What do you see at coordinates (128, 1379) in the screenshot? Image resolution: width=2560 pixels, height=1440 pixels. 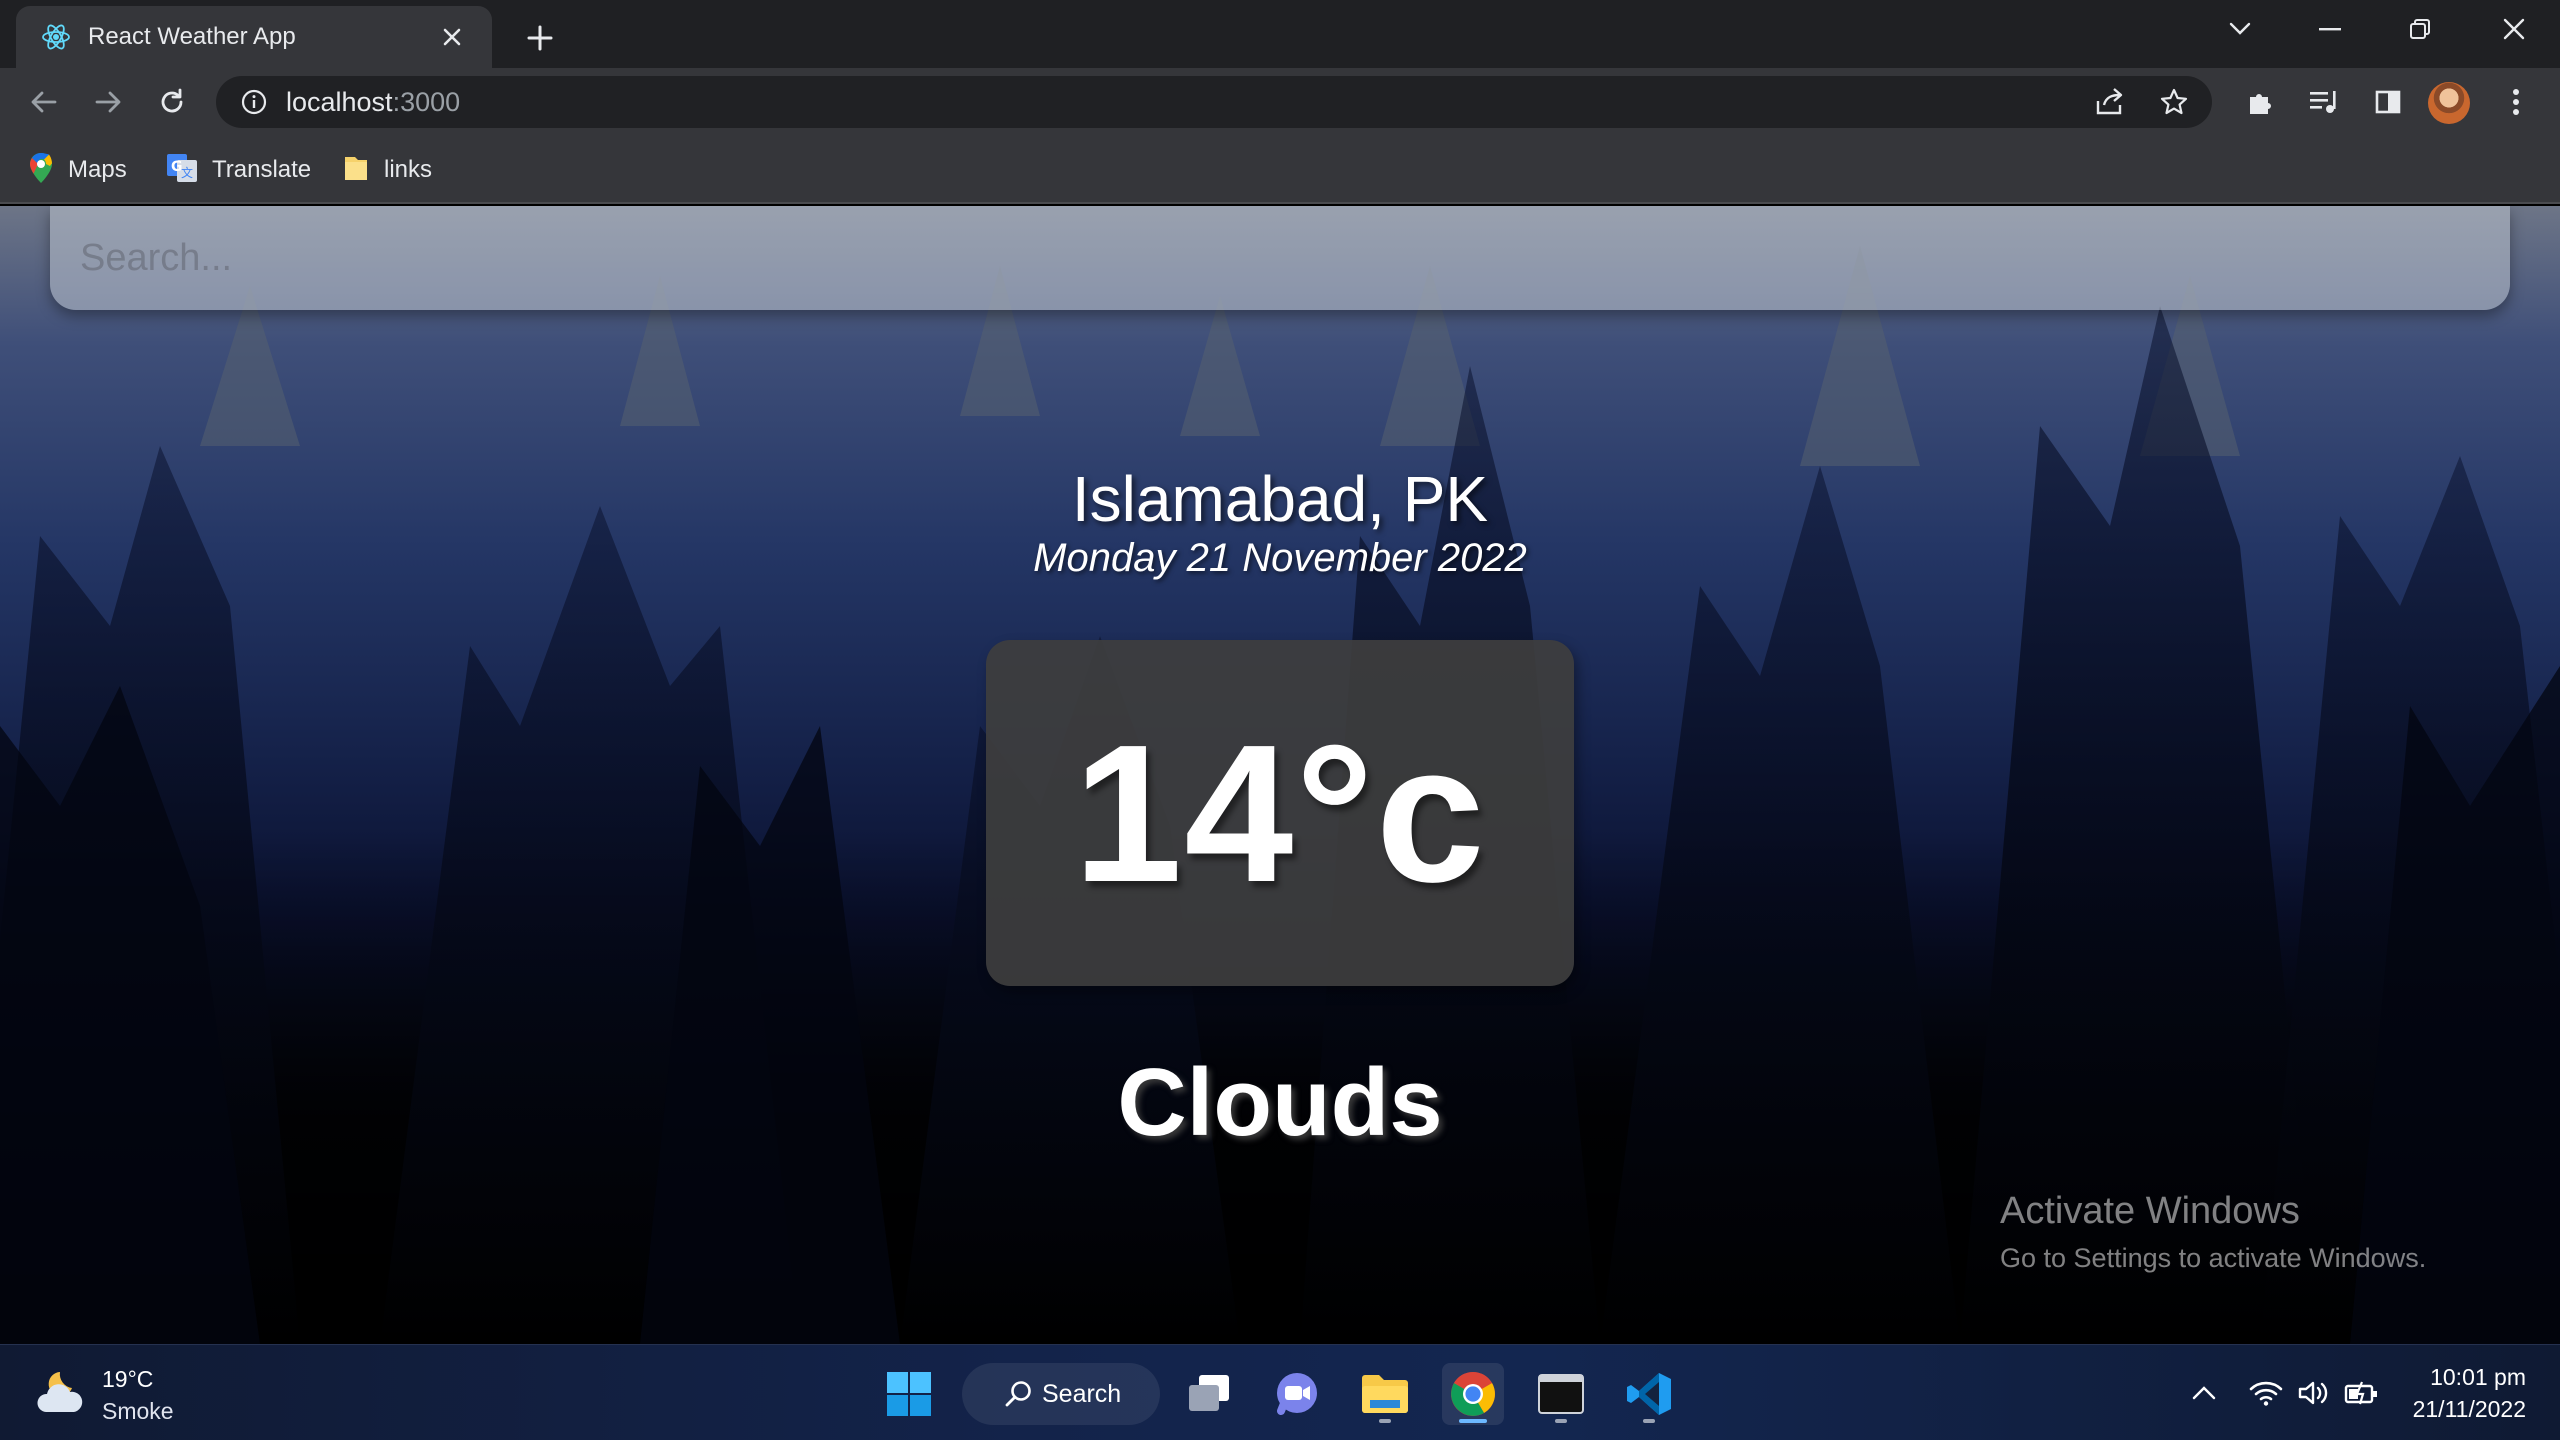 I see `weather-widget-temp: 19°C` at bounding box center [128, 1379].